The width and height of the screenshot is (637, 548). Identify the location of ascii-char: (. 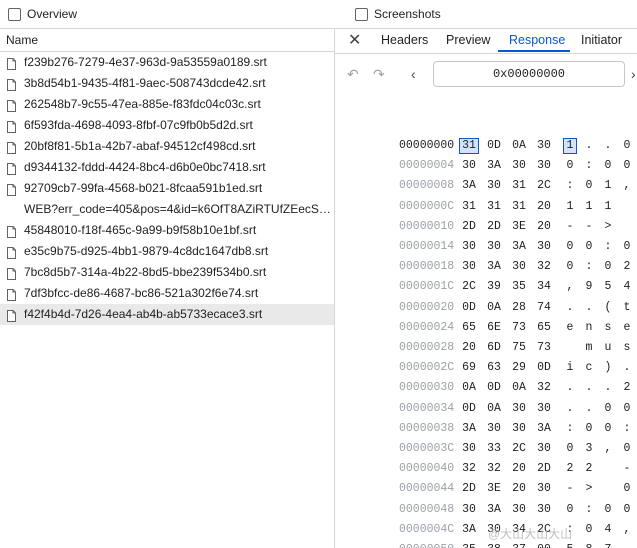
(608, 308).